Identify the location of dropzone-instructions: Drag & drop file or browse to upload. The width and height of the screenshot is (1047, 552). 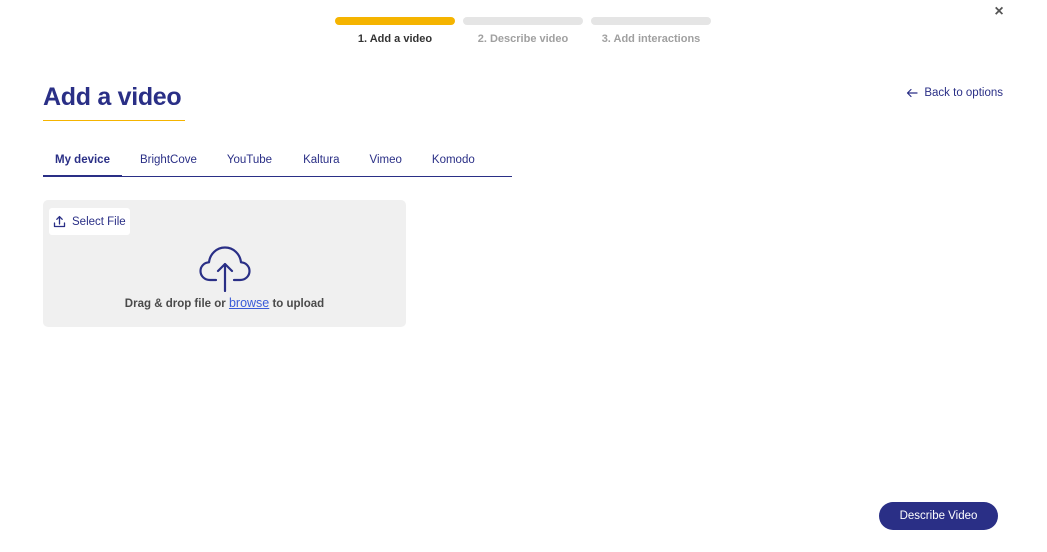
(224, 303).